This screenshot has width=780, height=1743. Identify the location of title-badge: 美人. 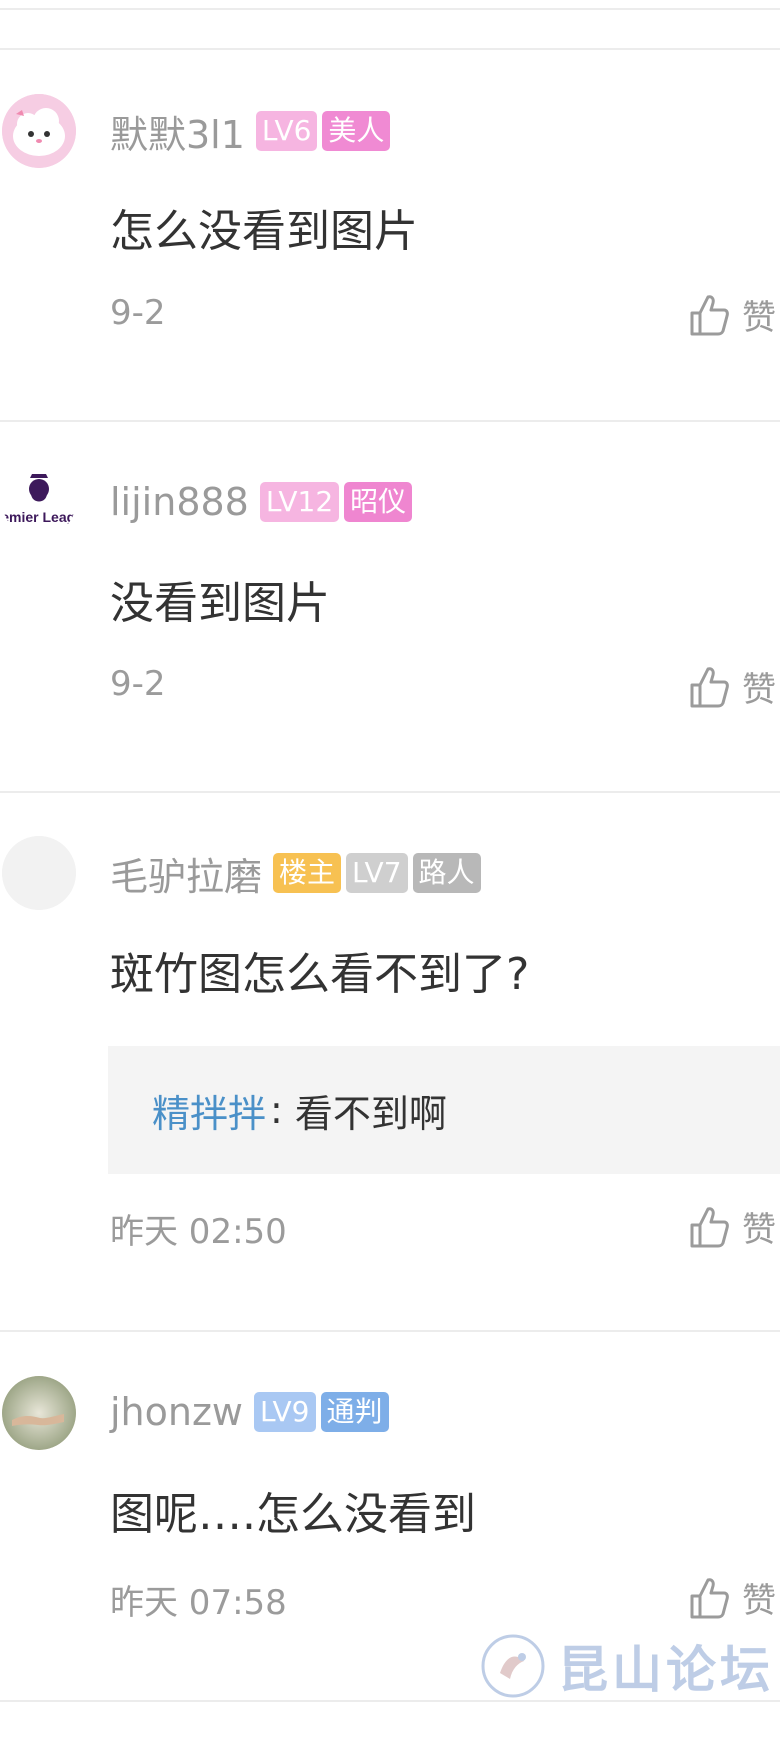
(356, 131).